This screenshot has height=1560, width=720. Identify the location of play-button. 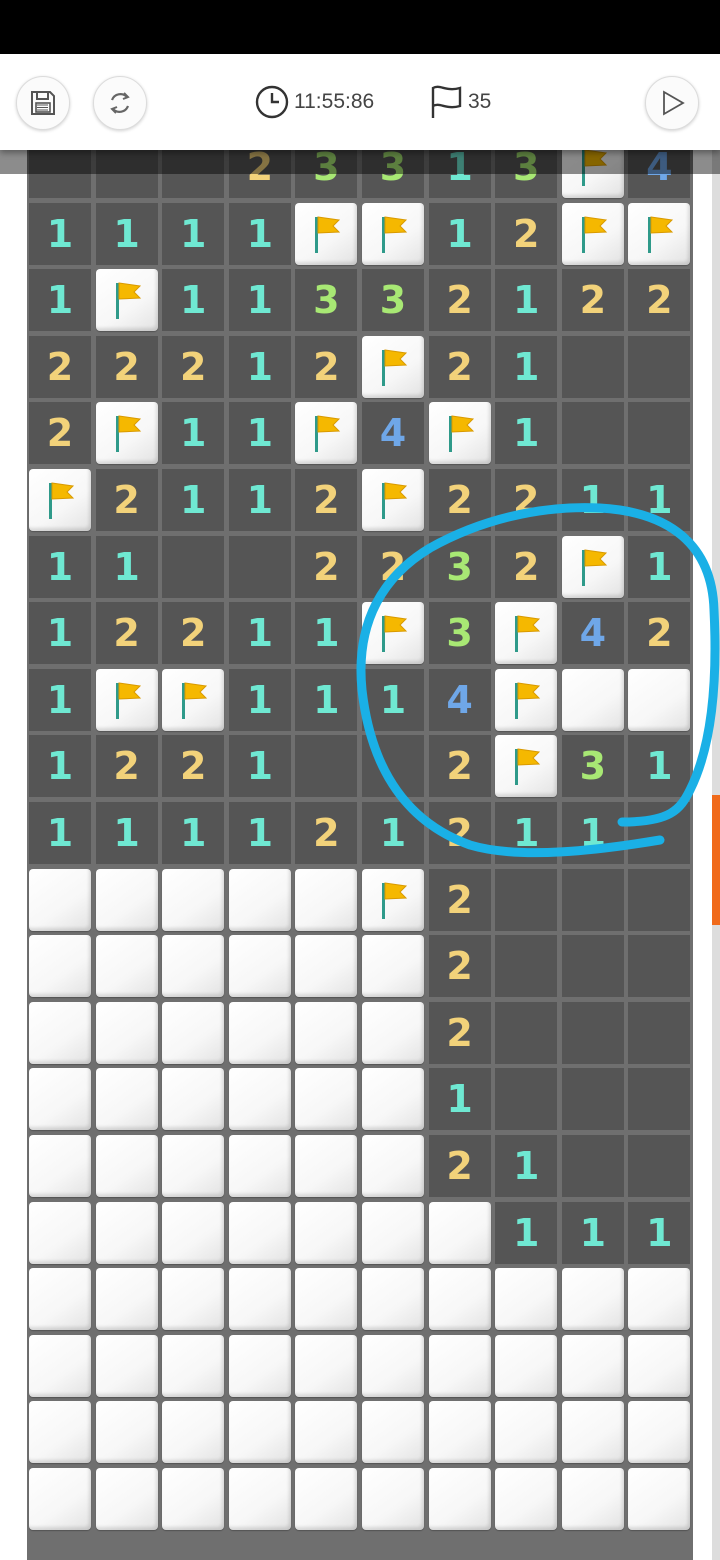
(672, 103).